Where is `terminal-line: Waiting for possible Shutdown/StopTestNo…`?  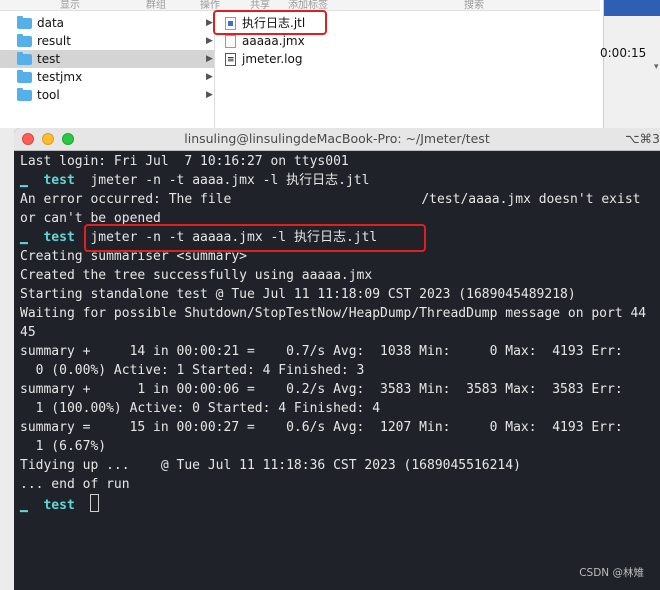 terminal-line: Waiting for possible Shutdown/StopTestNo… is located at coordinates (333, 313).